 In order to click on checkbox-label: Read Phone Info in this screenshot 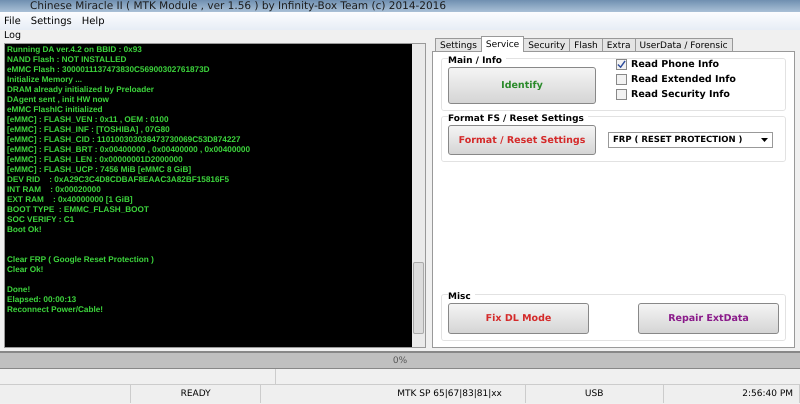, I will do `click(675, 64)`.